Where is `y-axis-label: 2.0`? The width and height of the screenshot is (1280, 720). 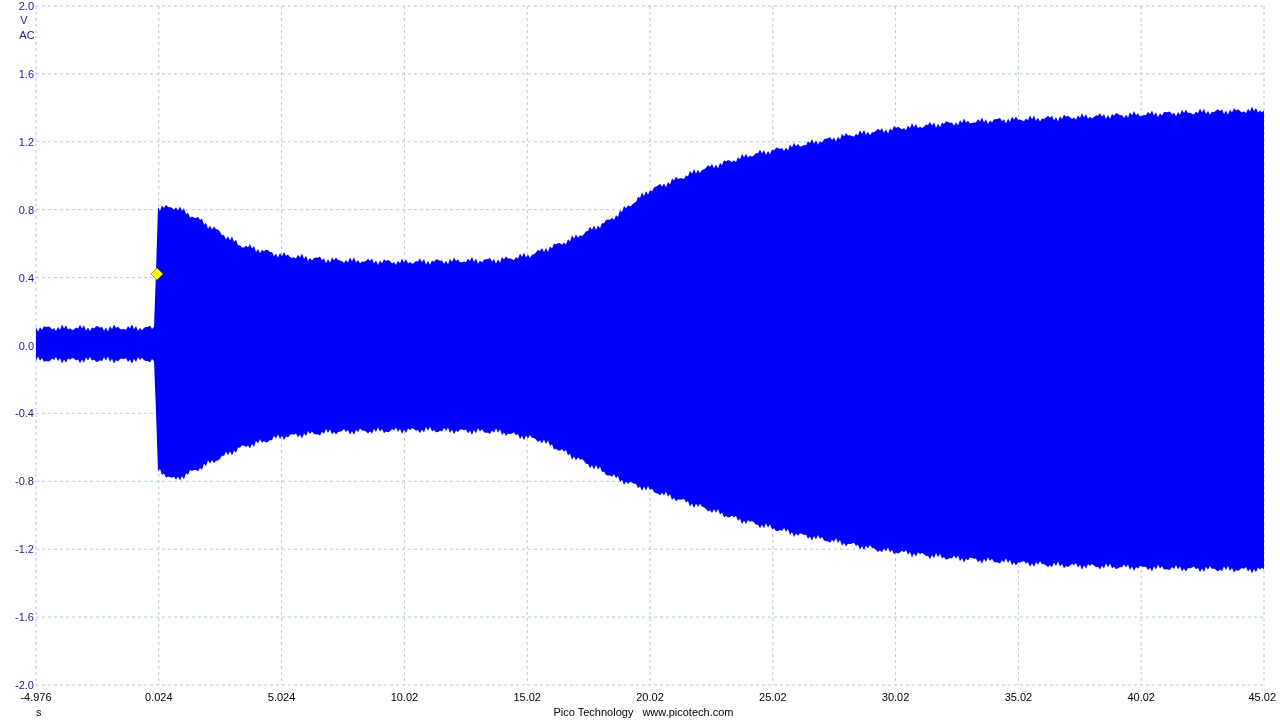
y-axis-label: 2.0 is located at coordinates (26, 6).